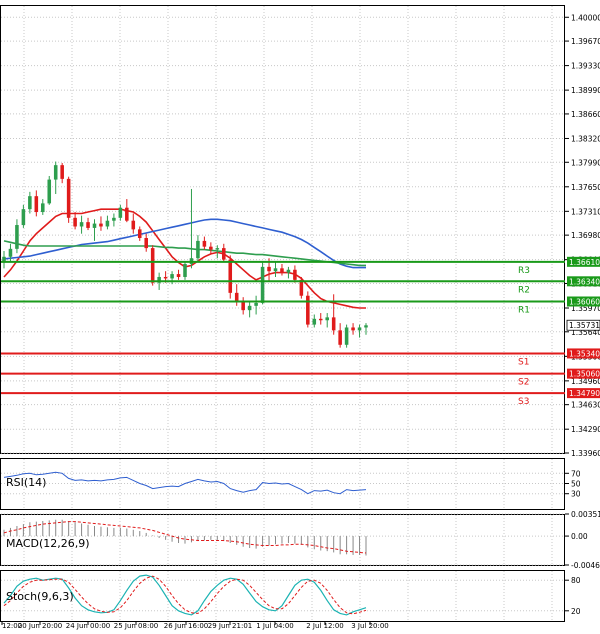 This screenshot has width=600, height=634. Describe the element at coordinates (282, 596) in the screenshot. I see `stoch-panel` at that location.